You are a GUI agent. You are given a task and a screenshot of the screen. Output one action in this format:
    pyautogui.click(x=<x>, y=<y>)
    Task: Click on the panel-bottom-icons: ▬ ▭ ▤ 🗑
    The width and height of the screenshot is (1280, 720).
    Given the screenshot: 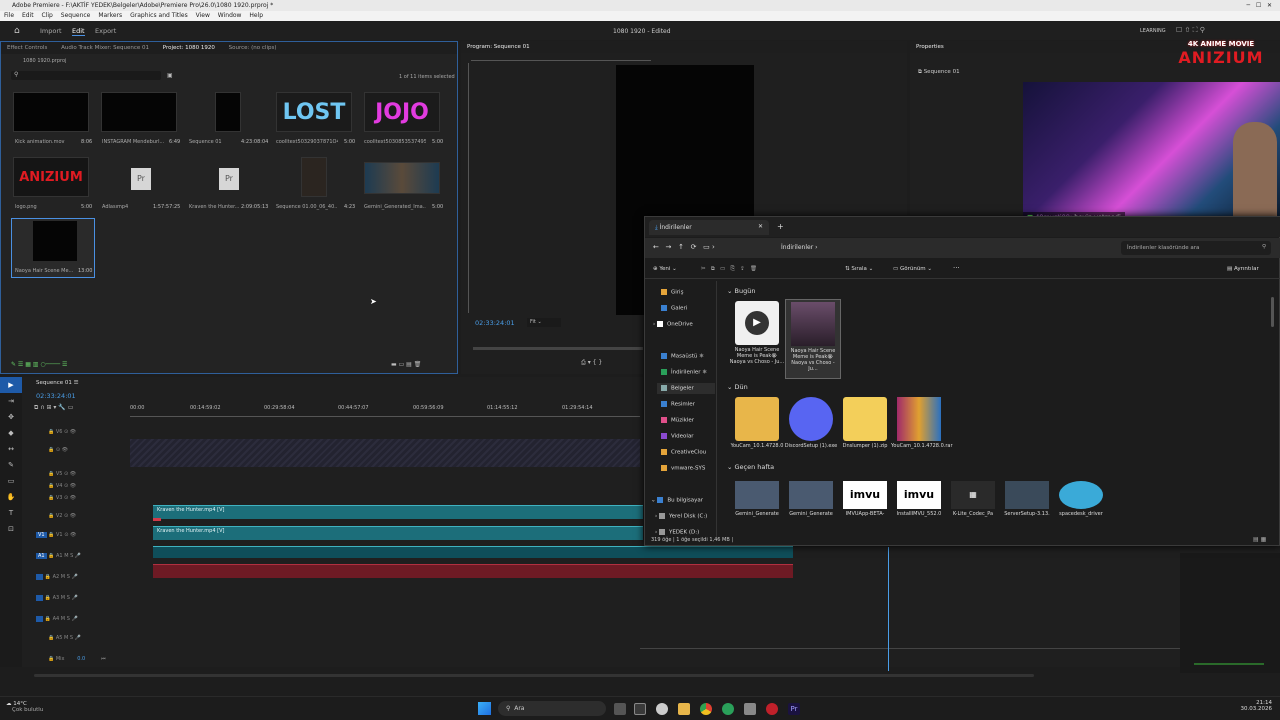 What is the action you would take?
    pyautogui.click(x=406, y=364)
    